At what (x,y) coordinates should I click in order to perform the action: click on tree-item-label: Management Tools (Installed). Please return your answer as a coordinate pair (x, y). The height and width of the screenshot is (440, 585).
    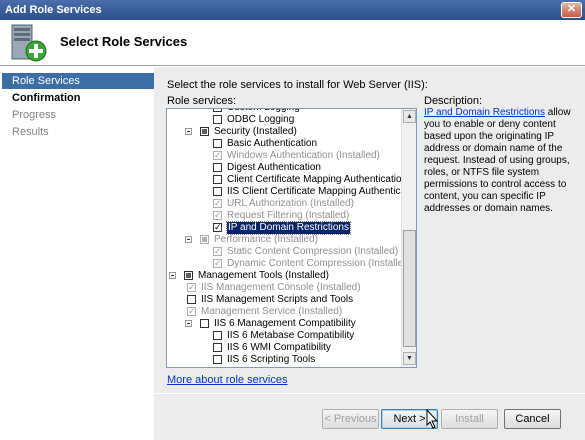
    Looking at the image, I should click on (263, 275).